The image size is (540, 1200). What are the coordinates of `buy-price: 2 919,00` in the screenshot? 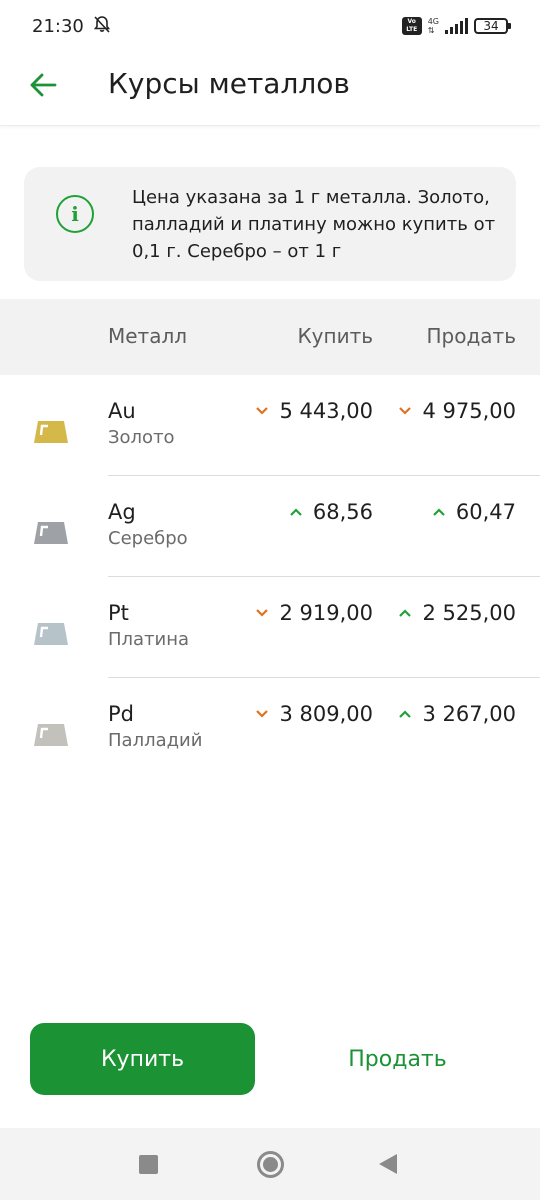 It's located at (314, 613).